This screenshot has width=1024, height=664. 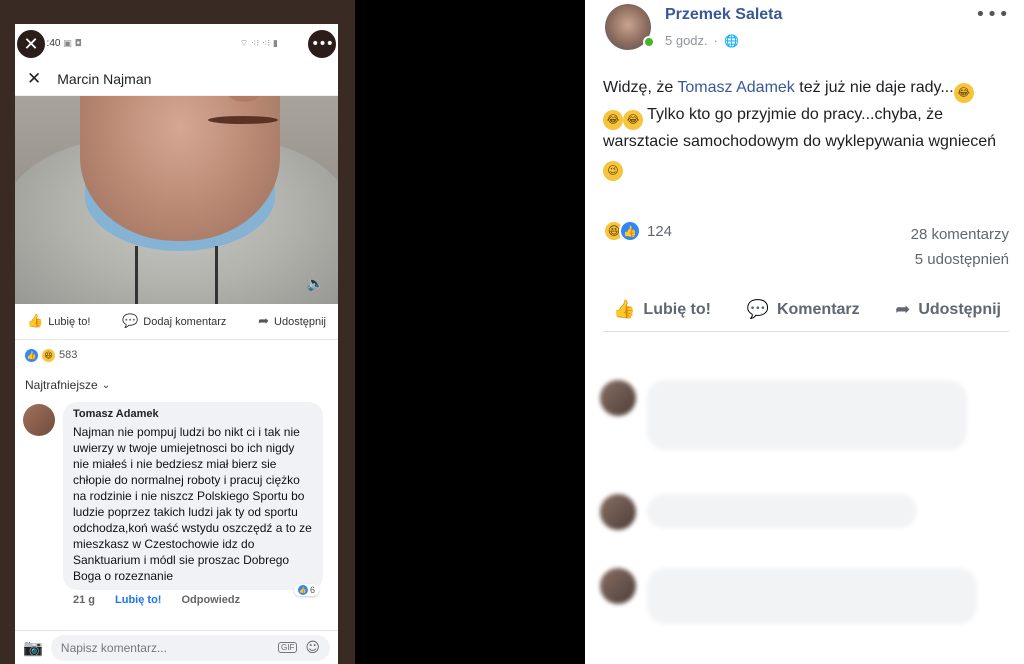 What do you see at coordinates (723, 15) in the screenshot?
I see `post-author: Przemek Saleta` at bounding box center [723, 15].